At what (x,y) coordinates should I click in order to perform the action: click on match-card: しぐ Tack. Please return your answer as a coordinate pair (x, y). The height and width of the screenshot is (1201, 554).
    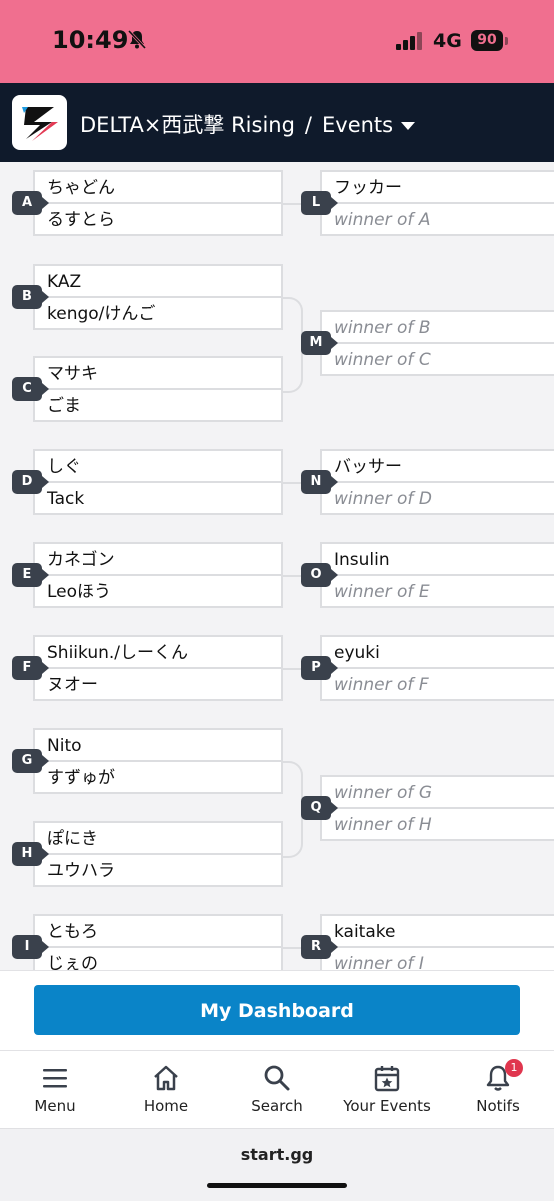
    Looking at the image, I should click on (158, 482).